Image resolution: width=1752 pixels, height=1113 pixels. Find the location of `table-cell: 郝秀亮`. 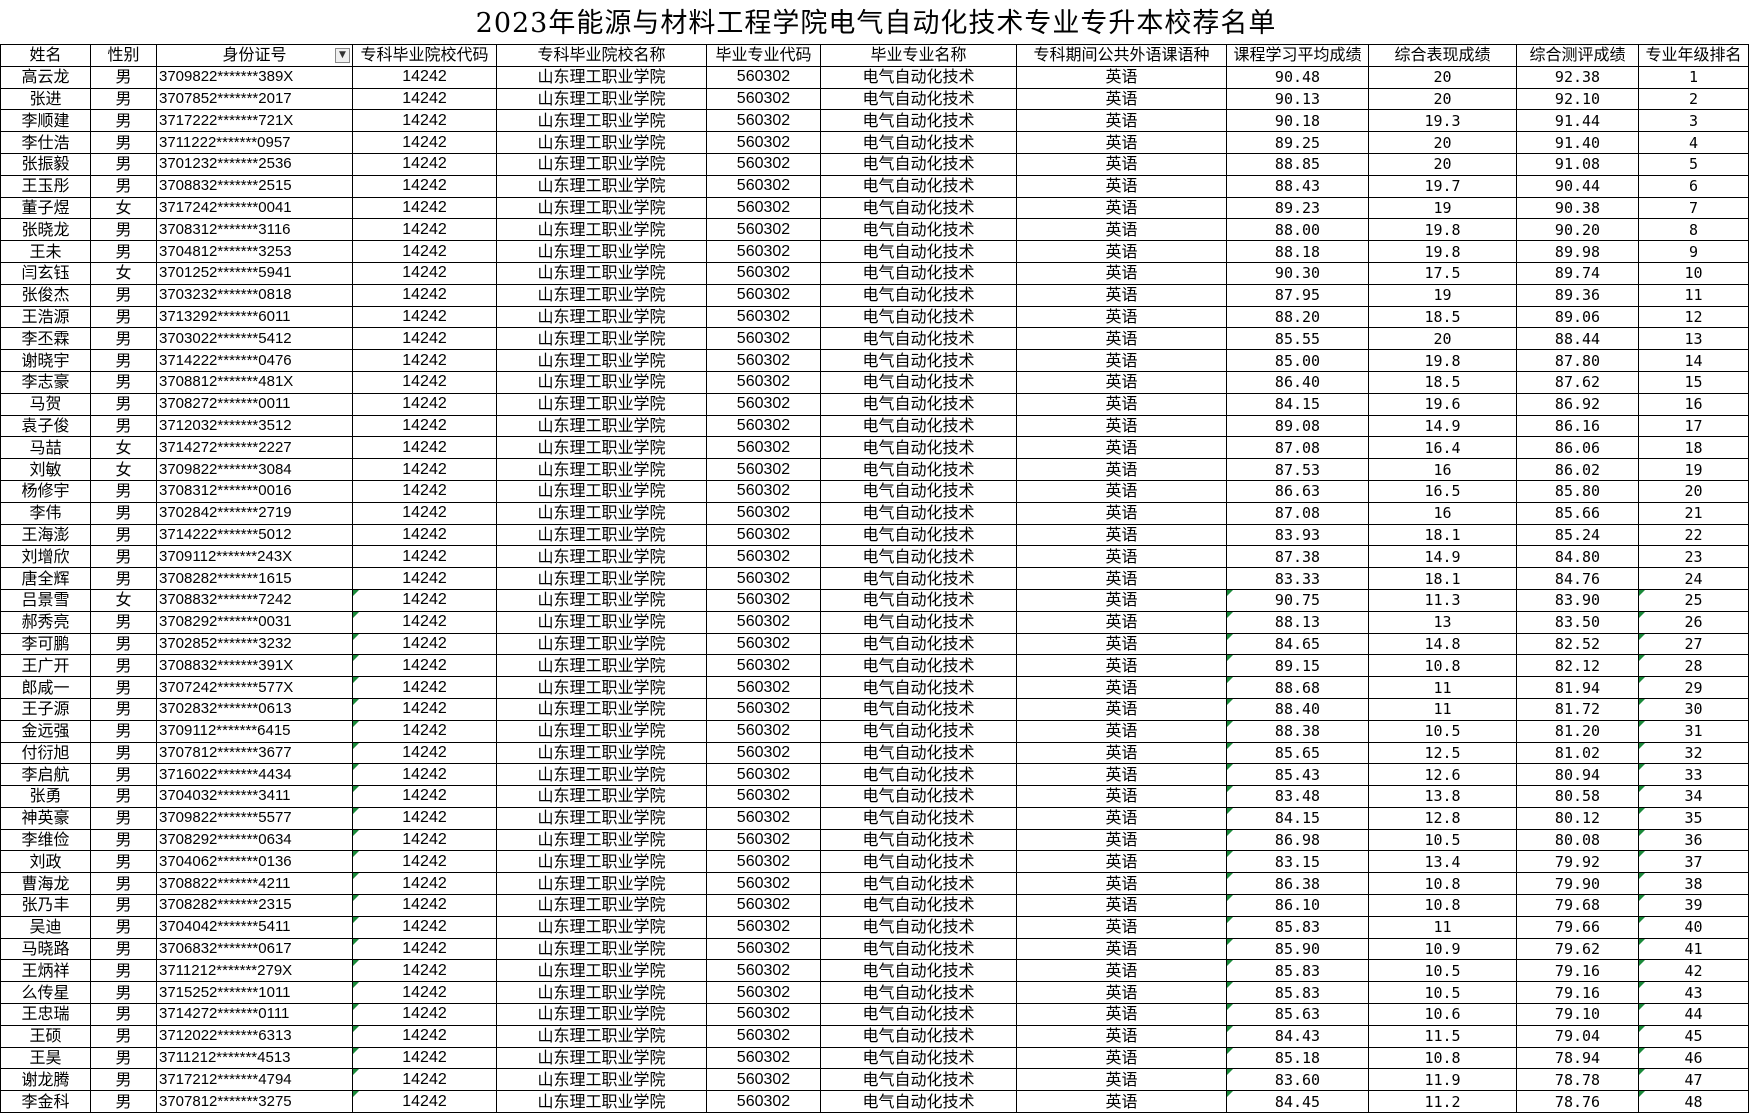

table-cell: 郝秀亮 is located at coordinates (45, 622).